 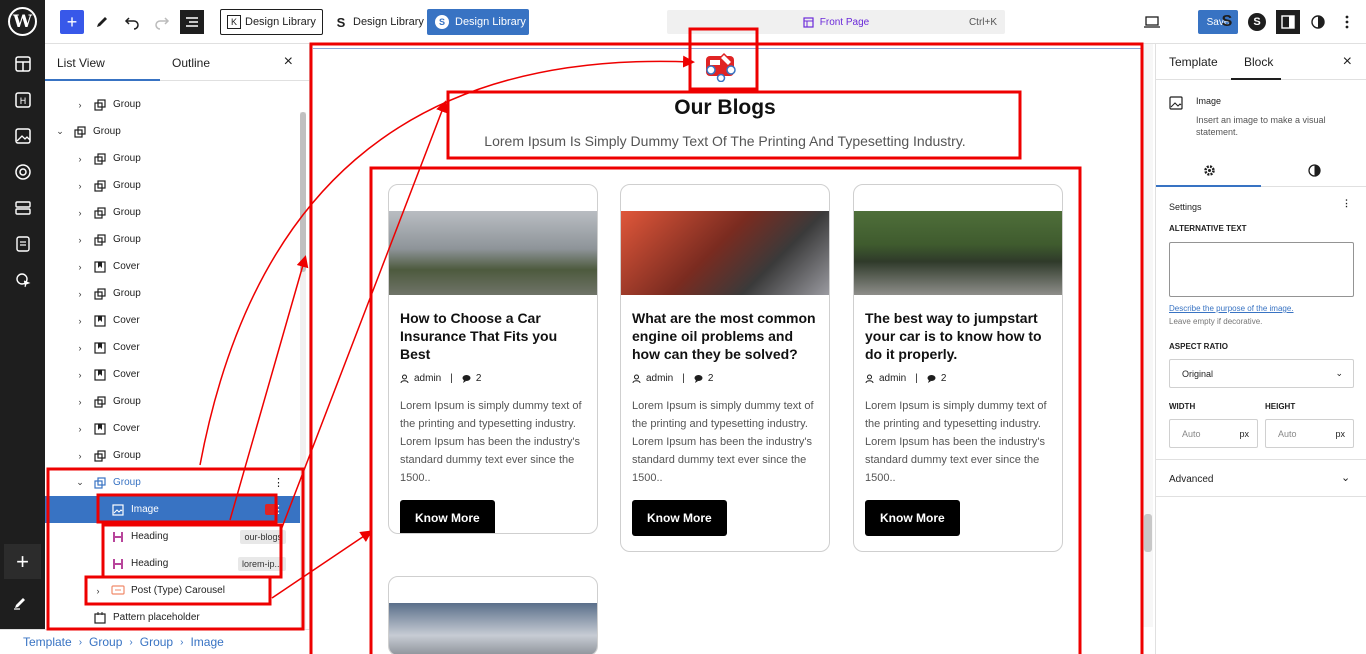 What do you see at coordinates (271, 22) in the screenshot?
I see `design-library-button-1: K Design Library` at bounding box center [271, 22].